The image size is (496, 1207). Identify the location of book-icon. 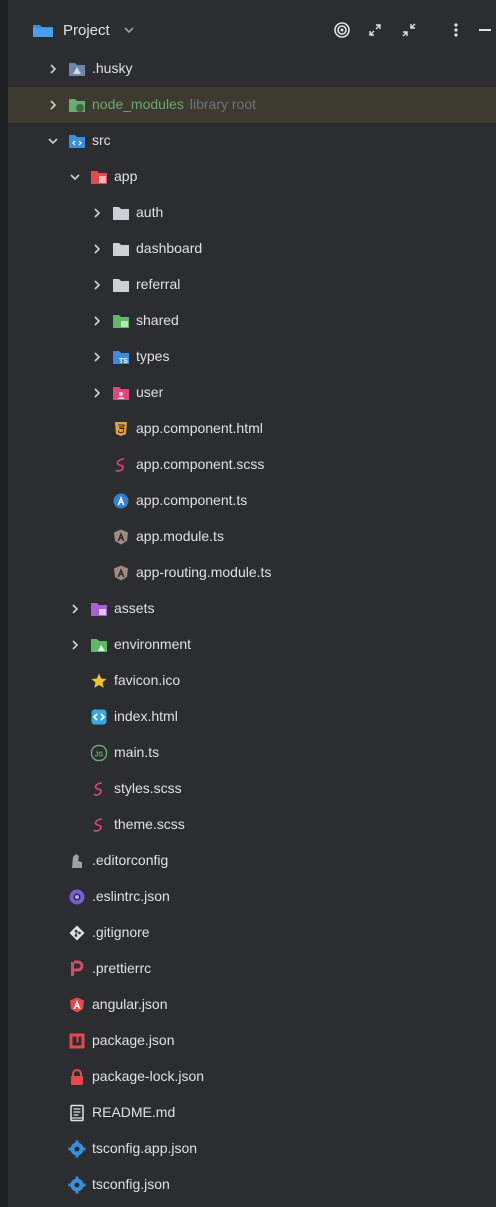
(77, 1113).